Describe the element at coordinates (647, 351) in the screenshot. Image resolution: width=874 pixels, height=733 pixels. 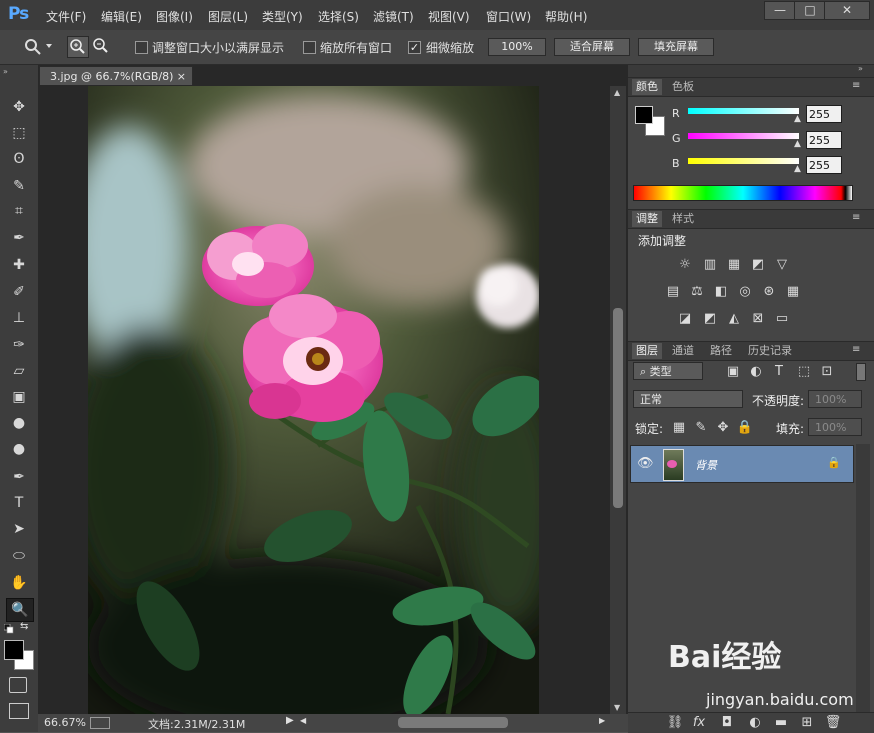
I see `tab-layers: 图层` at that location.